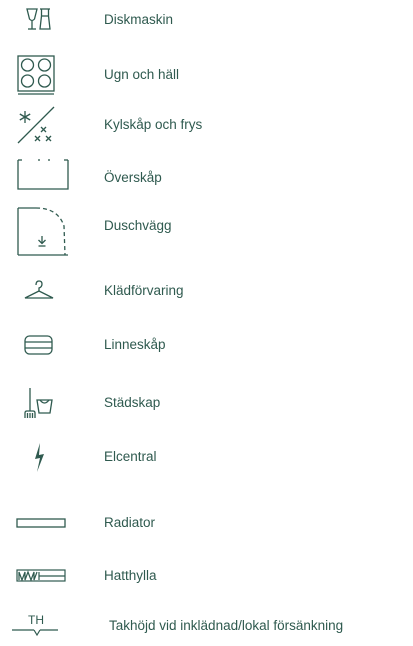  Describe the element at coordinates (40, 125) in the screenshot. I see `fridge-freezer-icon` at that location.